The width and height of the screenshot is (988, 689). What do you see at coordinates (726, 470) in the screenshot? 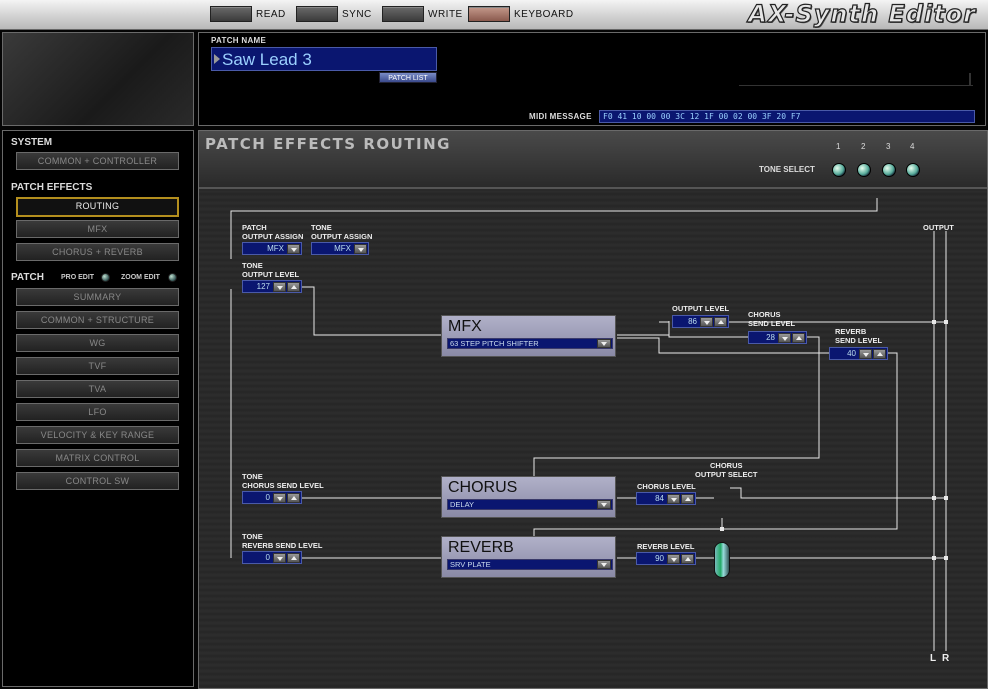
I see `chorus-output-select-label: CHORUS OUTPUT SELECT` at bounding box center [726, 470].